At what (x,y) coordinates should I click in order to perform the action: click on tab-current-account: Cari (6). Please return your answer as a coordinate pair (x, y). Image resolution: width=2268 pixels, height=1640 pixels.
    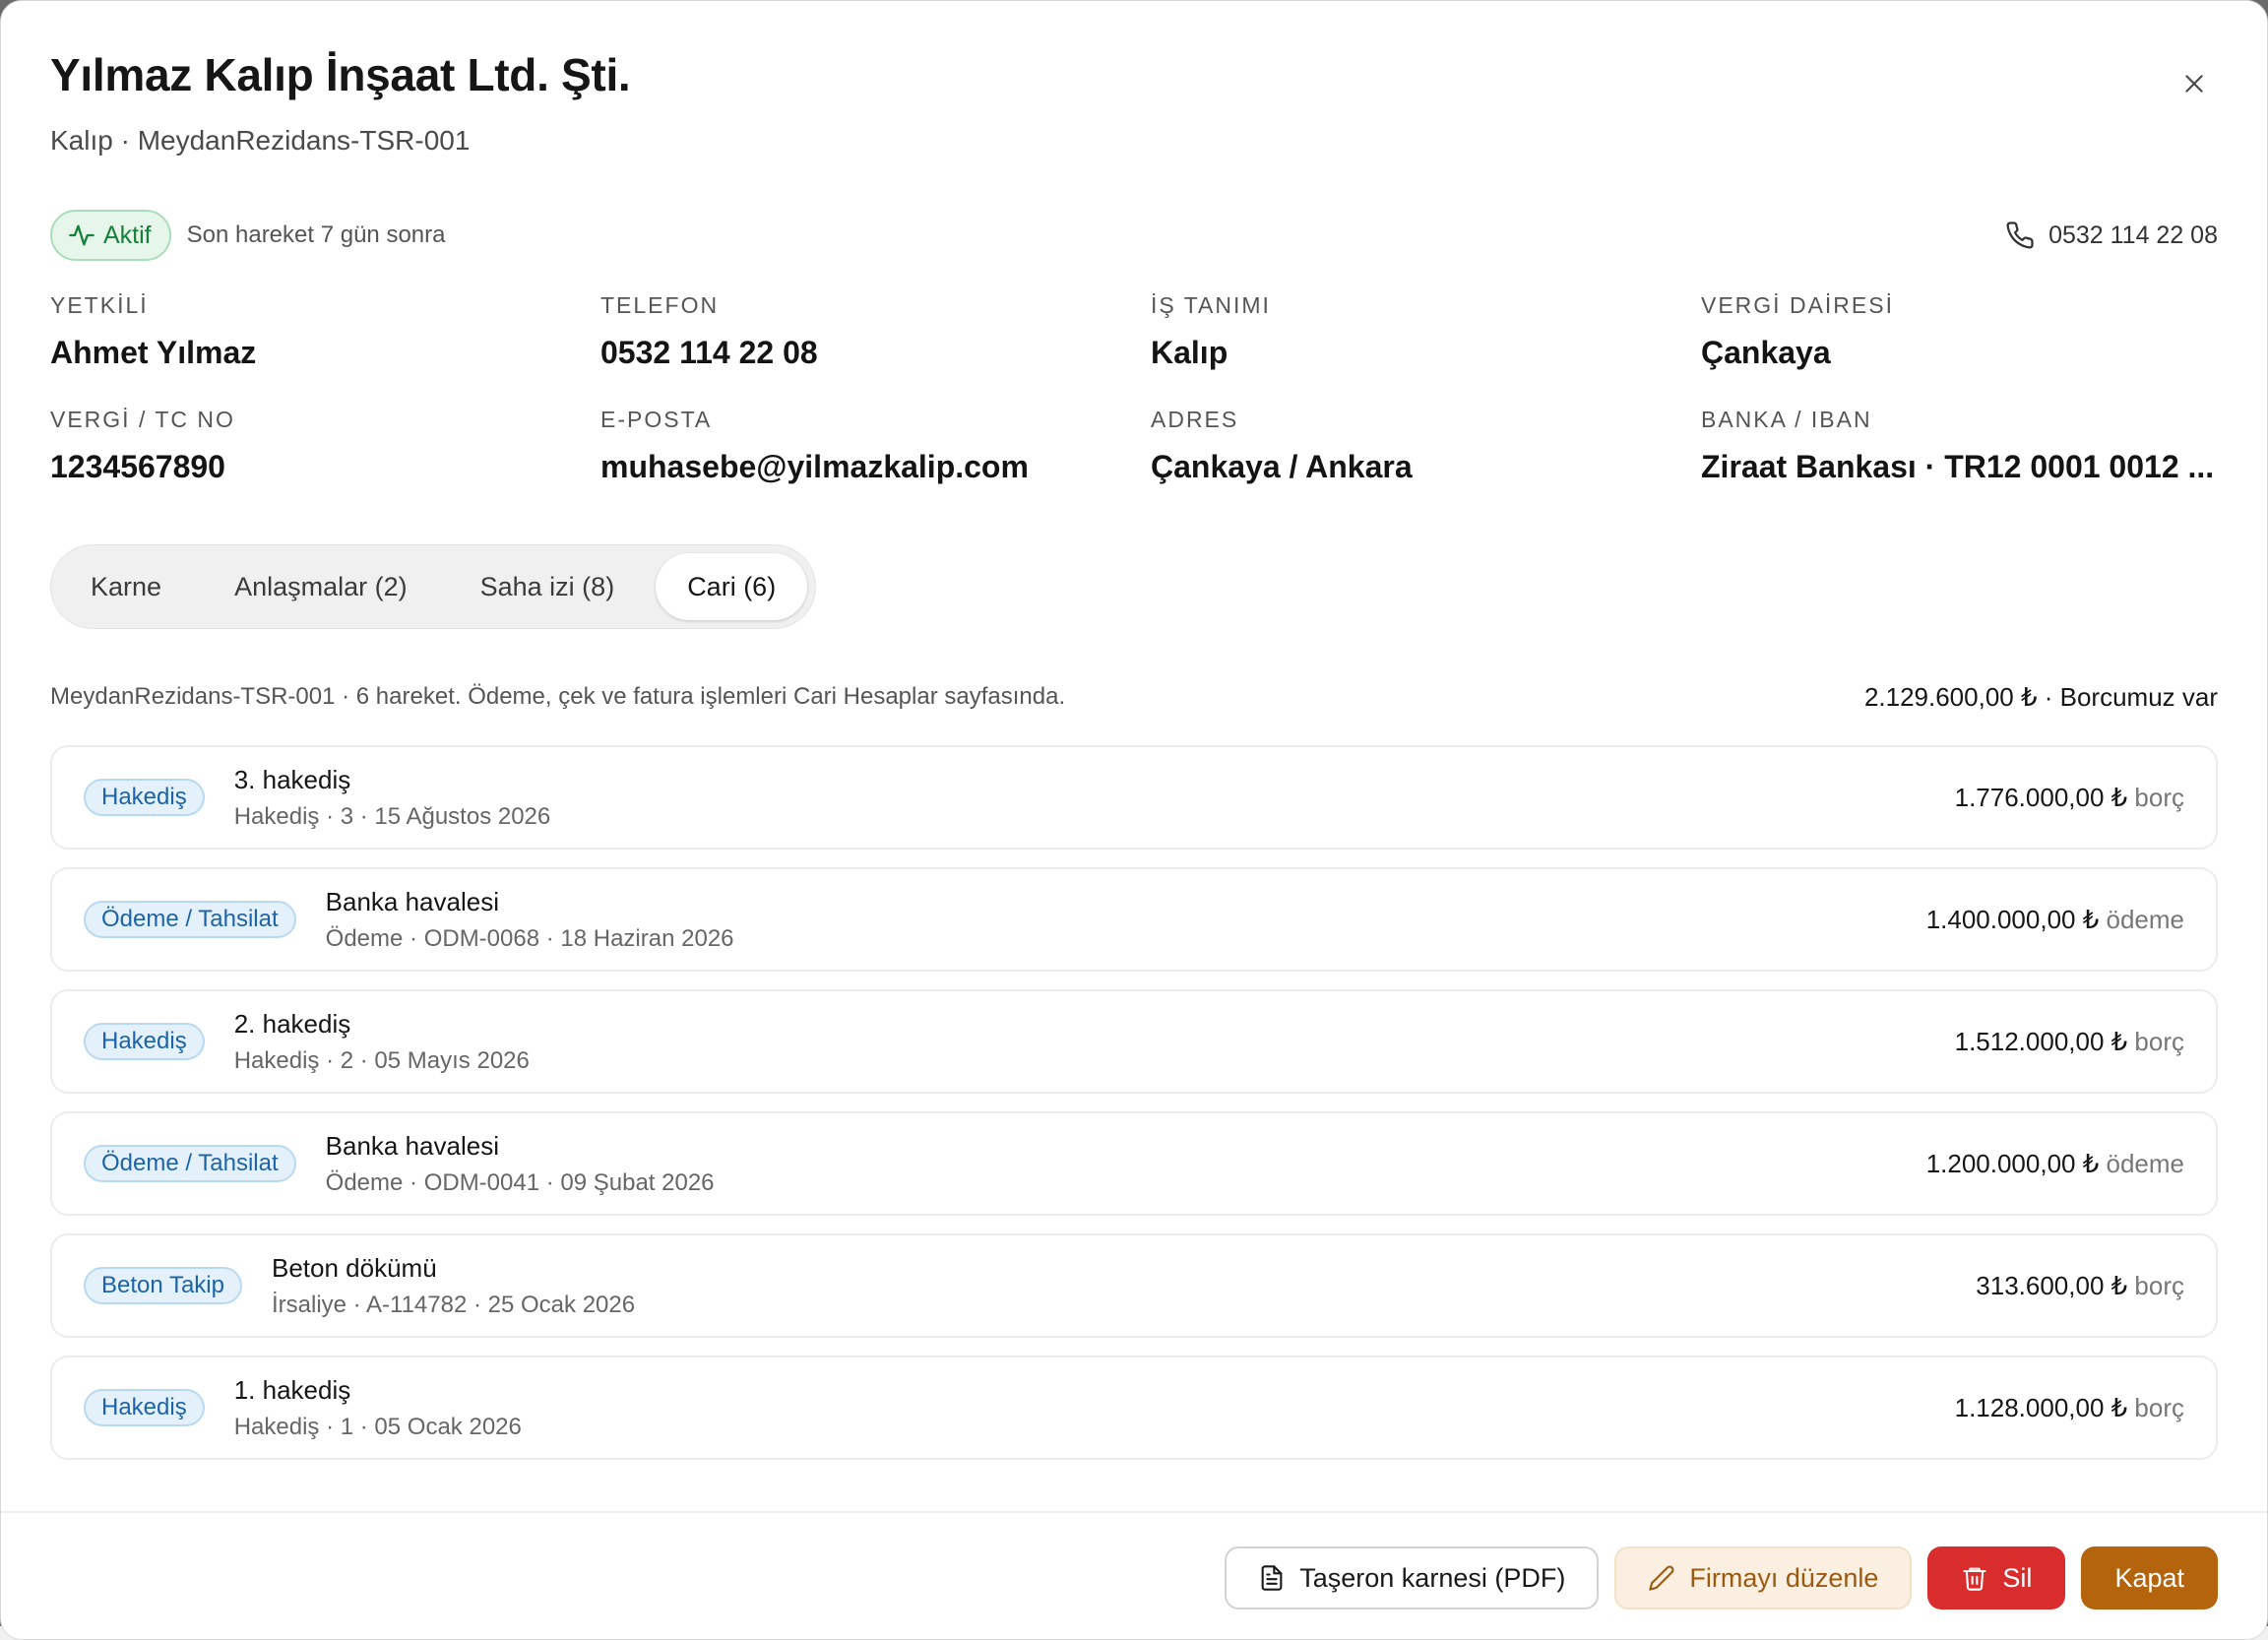
    Looking at the image, I should click on (732, 586).